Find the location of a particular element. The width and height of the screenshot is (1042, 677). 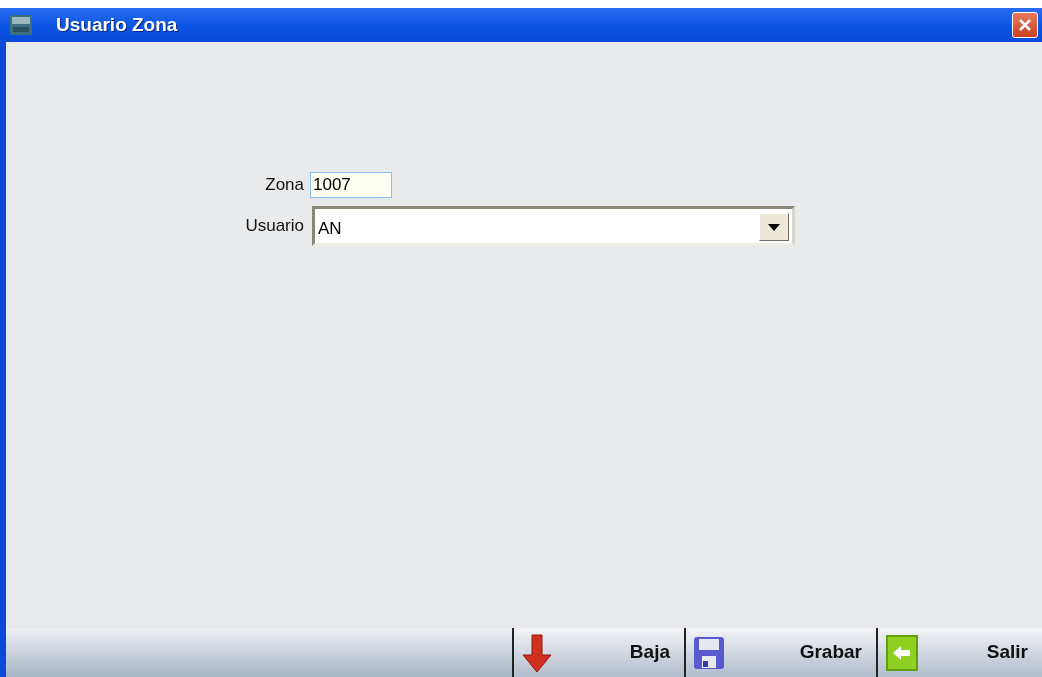

close-button is located at coordinates (1025, 25).